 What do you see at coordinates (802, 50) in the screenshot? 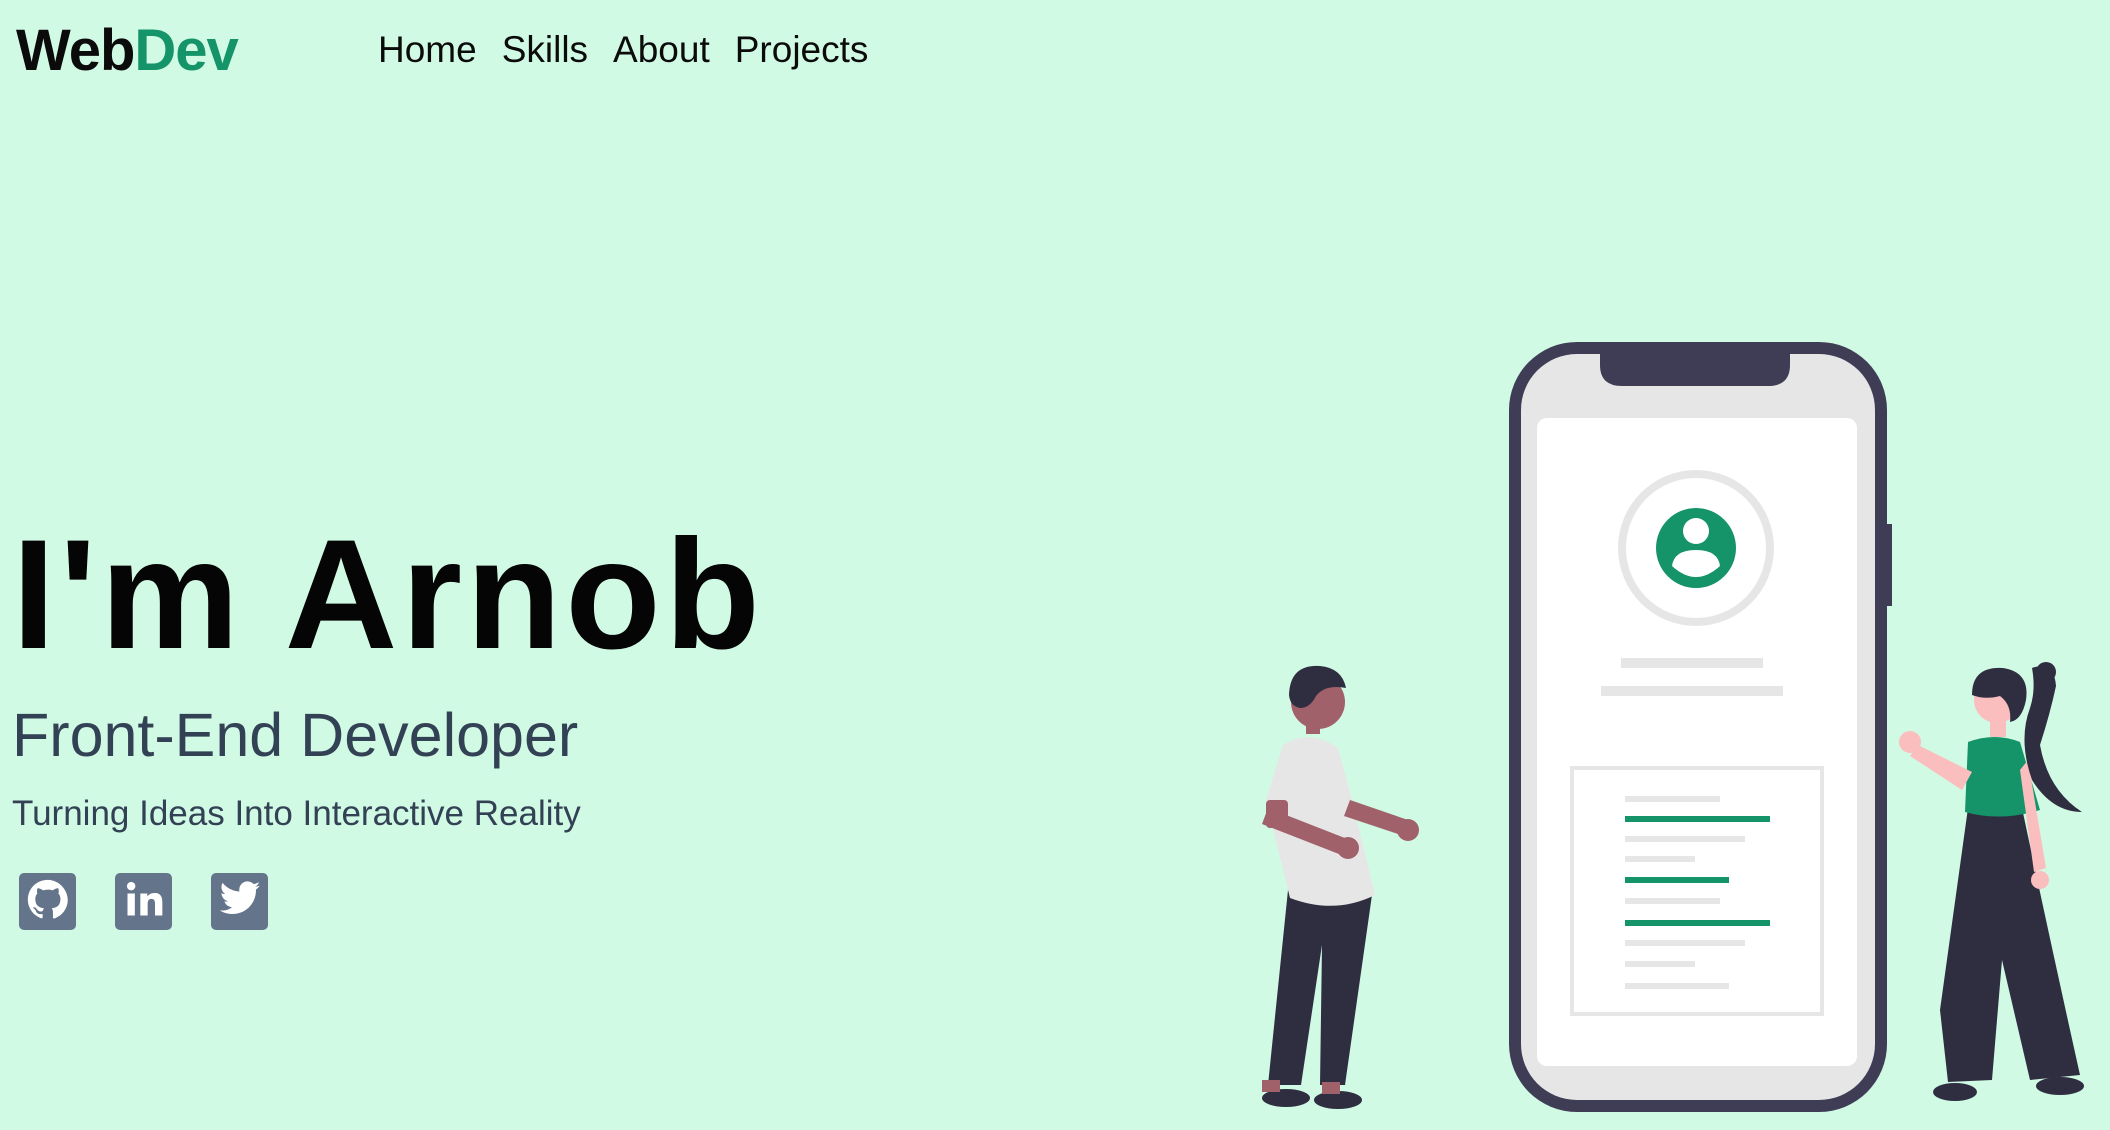
I see `nav-projects: Projects` at bounding box center [802, 50].